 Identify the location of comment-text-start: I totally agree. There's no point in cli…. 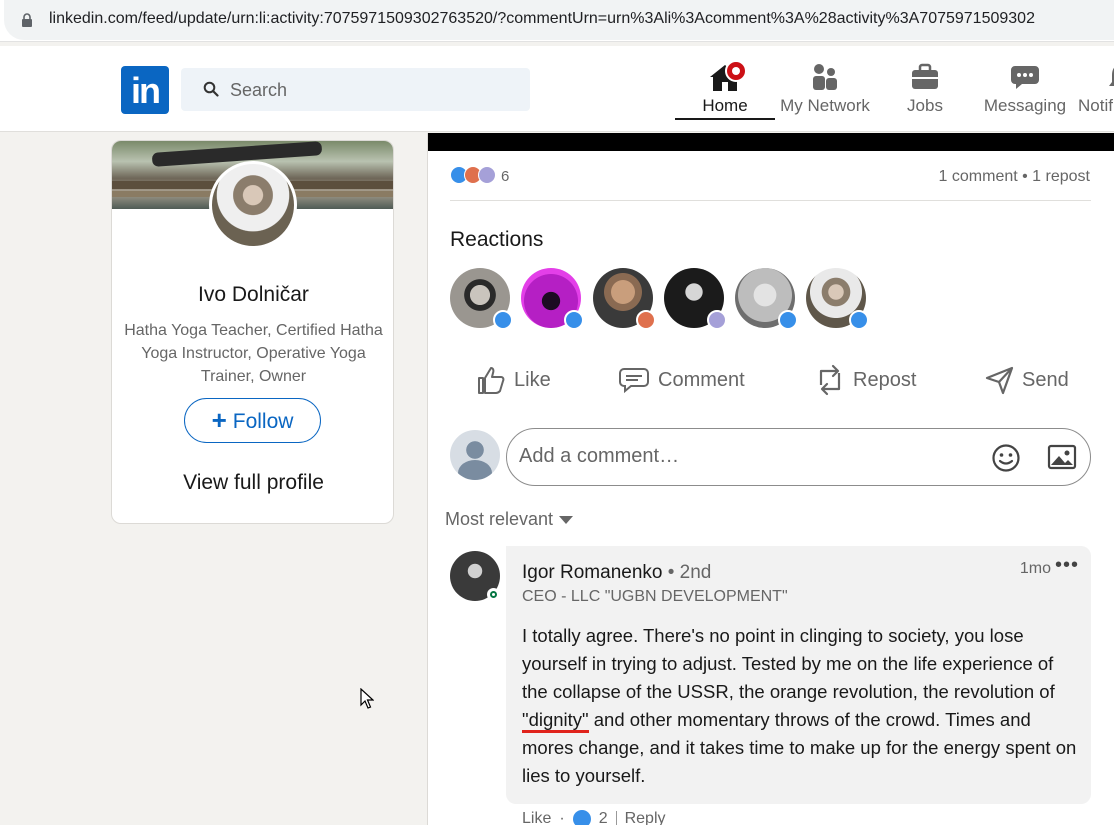
(788, 663).